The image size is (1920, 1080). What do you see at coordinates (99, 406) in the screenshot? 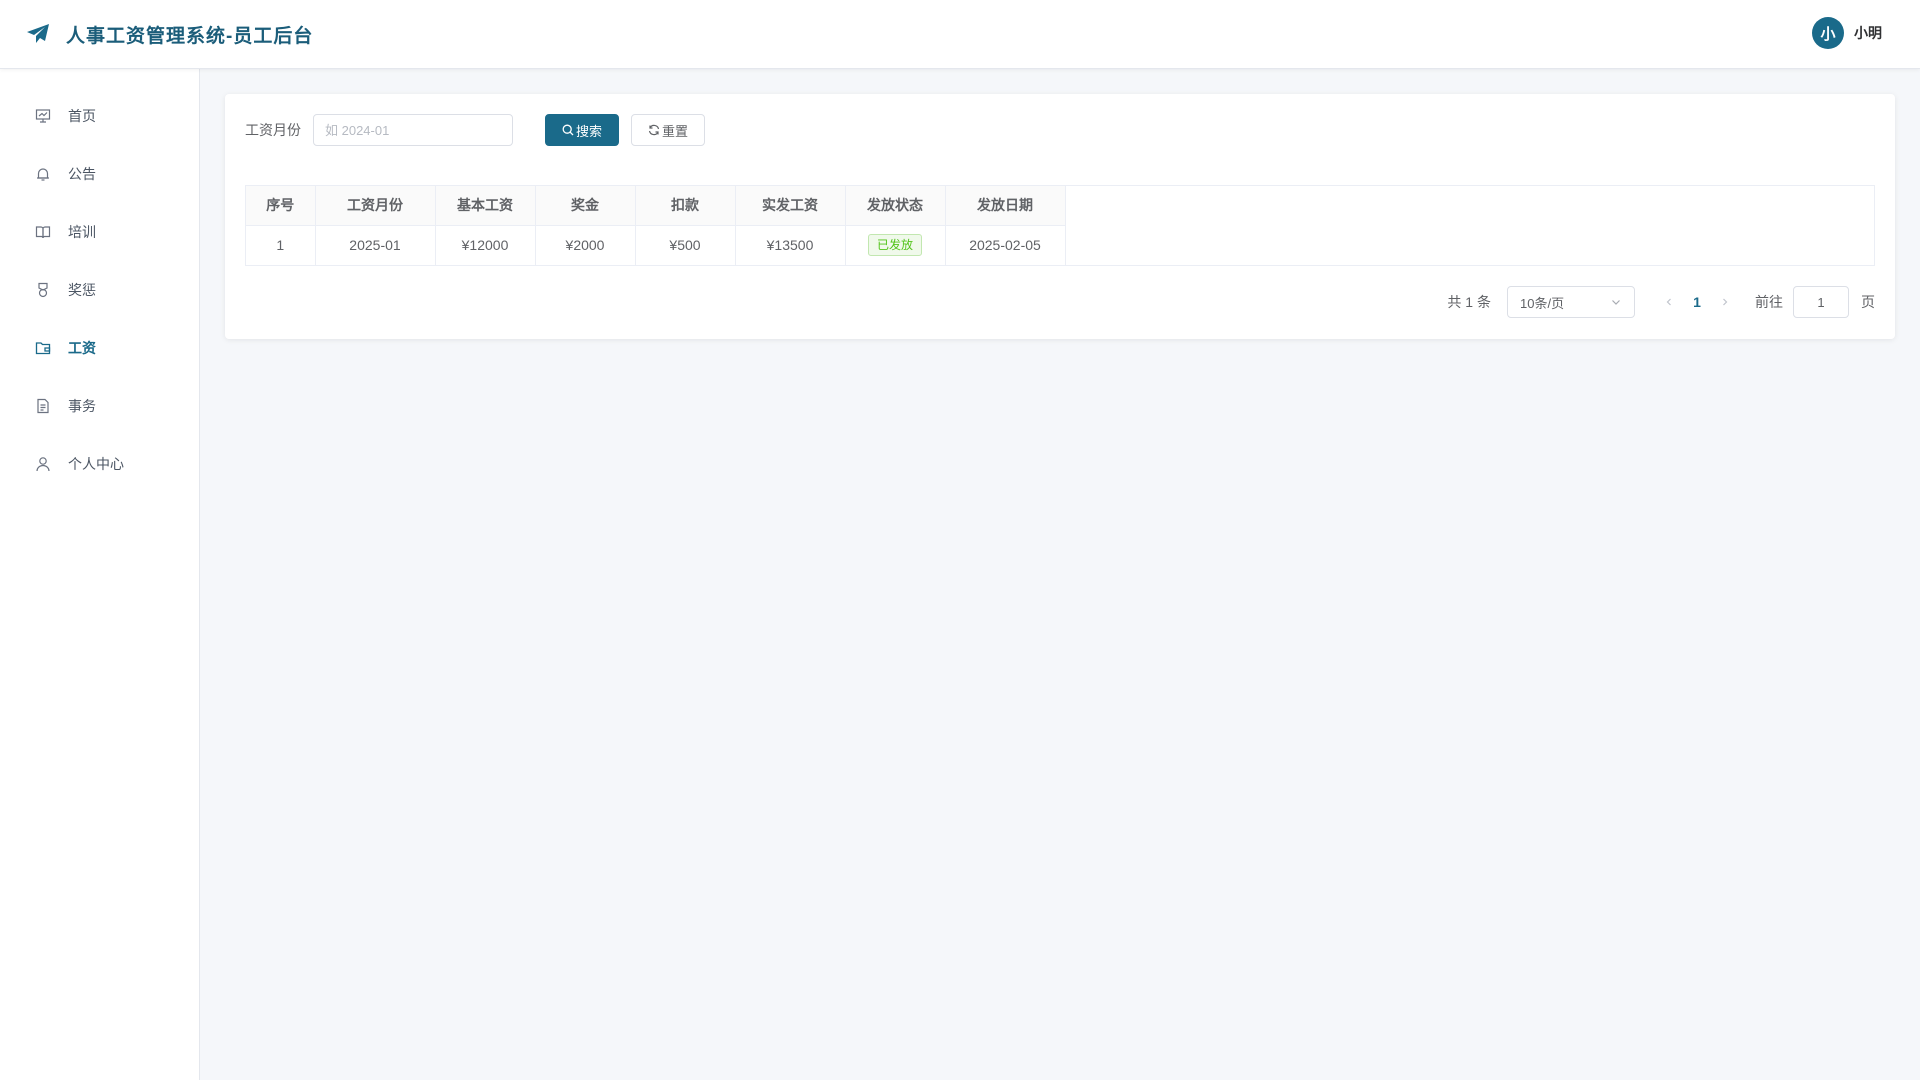
I see `sidebar-item-affairs: 事务` at bounding box center [99, 406].